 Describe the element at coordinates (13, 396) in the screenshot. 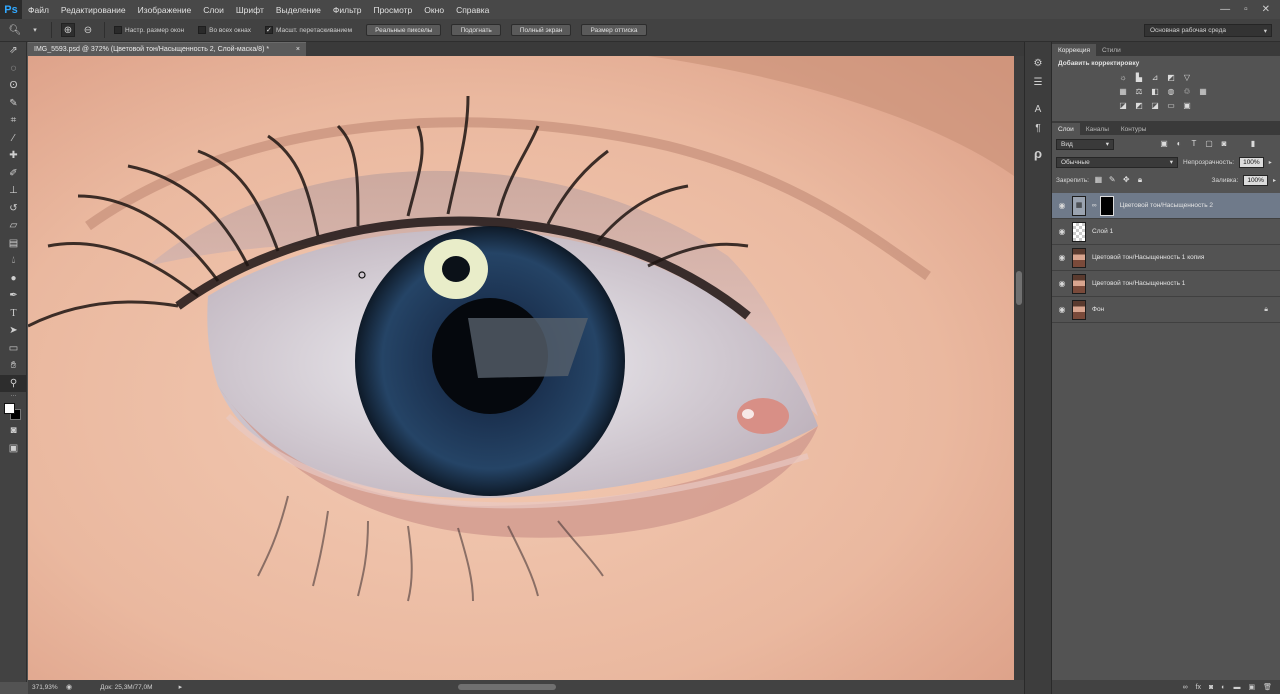

I see `more-tools-icon: ···` at that location.